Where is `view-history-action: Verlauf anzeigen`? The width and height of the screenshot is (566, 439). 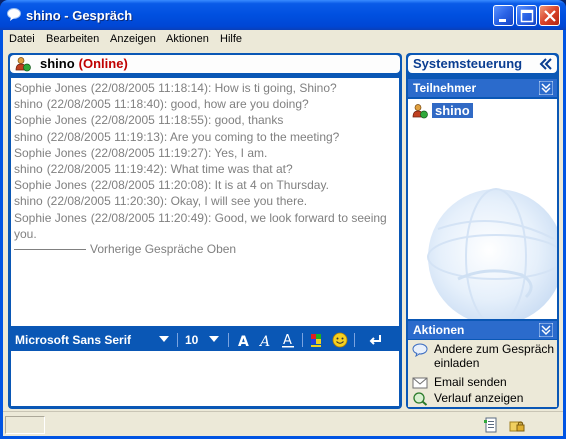
view-history-action: Verlauf anzeigen is located at coordinates (484, 398).